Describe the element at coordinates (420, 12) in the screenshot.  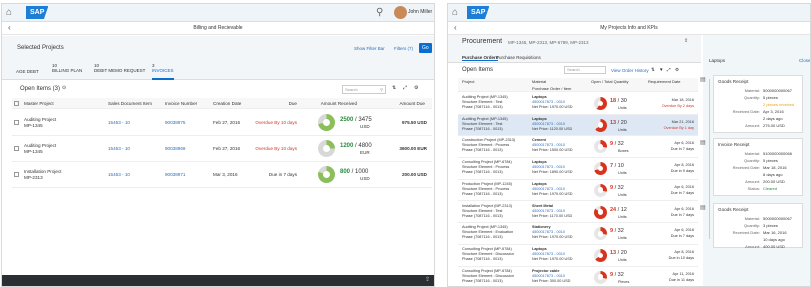
I see `user-name: John Miller` at that location.